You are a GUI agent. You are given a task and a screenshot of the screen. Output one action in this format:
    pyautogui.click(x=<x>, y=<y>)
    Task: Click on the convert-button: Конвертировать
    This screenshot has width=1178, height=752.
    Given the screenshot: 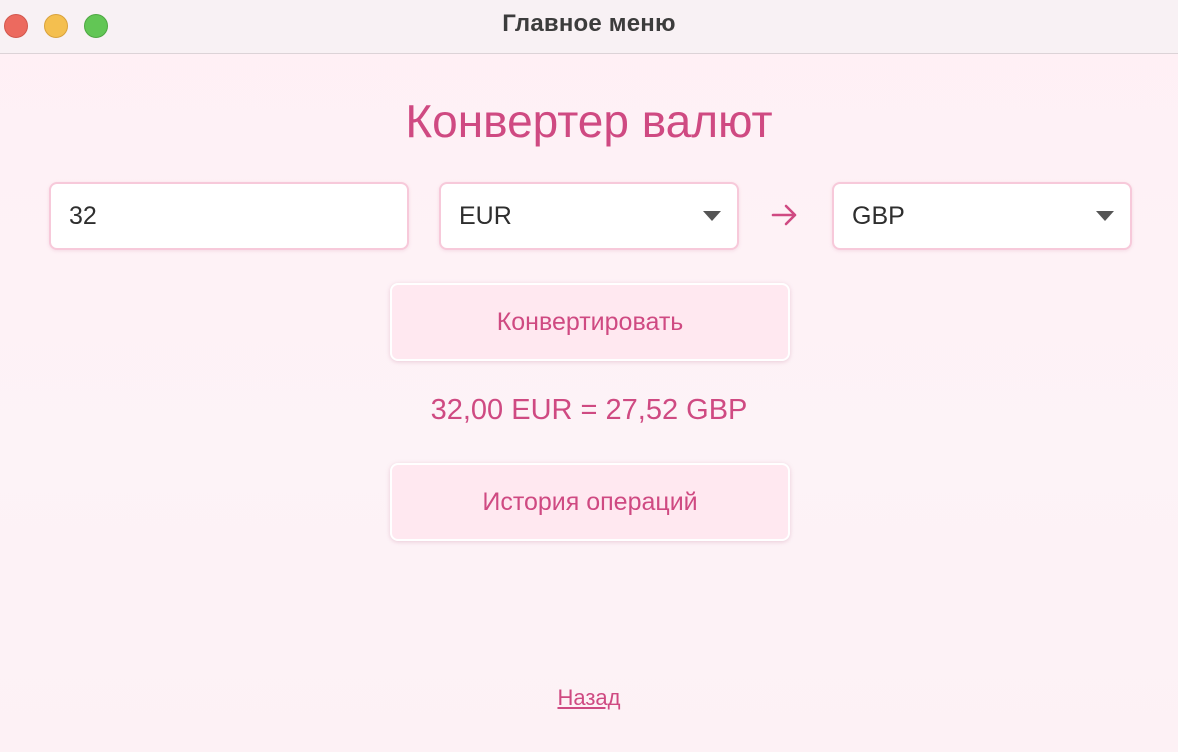 What is the action you would take?
    pyautogui.click(x=590, y=322)
    